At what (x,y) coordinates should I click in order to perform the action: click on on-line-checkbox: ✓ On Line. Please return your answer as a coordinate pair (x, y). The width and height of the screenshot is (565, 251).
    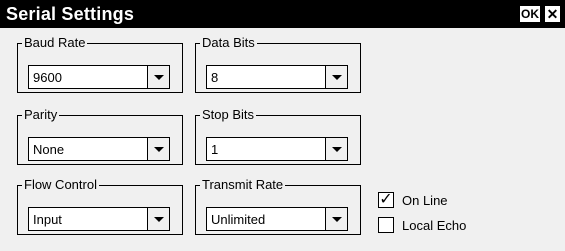
    Looking at the image, I should click on (438, 202).